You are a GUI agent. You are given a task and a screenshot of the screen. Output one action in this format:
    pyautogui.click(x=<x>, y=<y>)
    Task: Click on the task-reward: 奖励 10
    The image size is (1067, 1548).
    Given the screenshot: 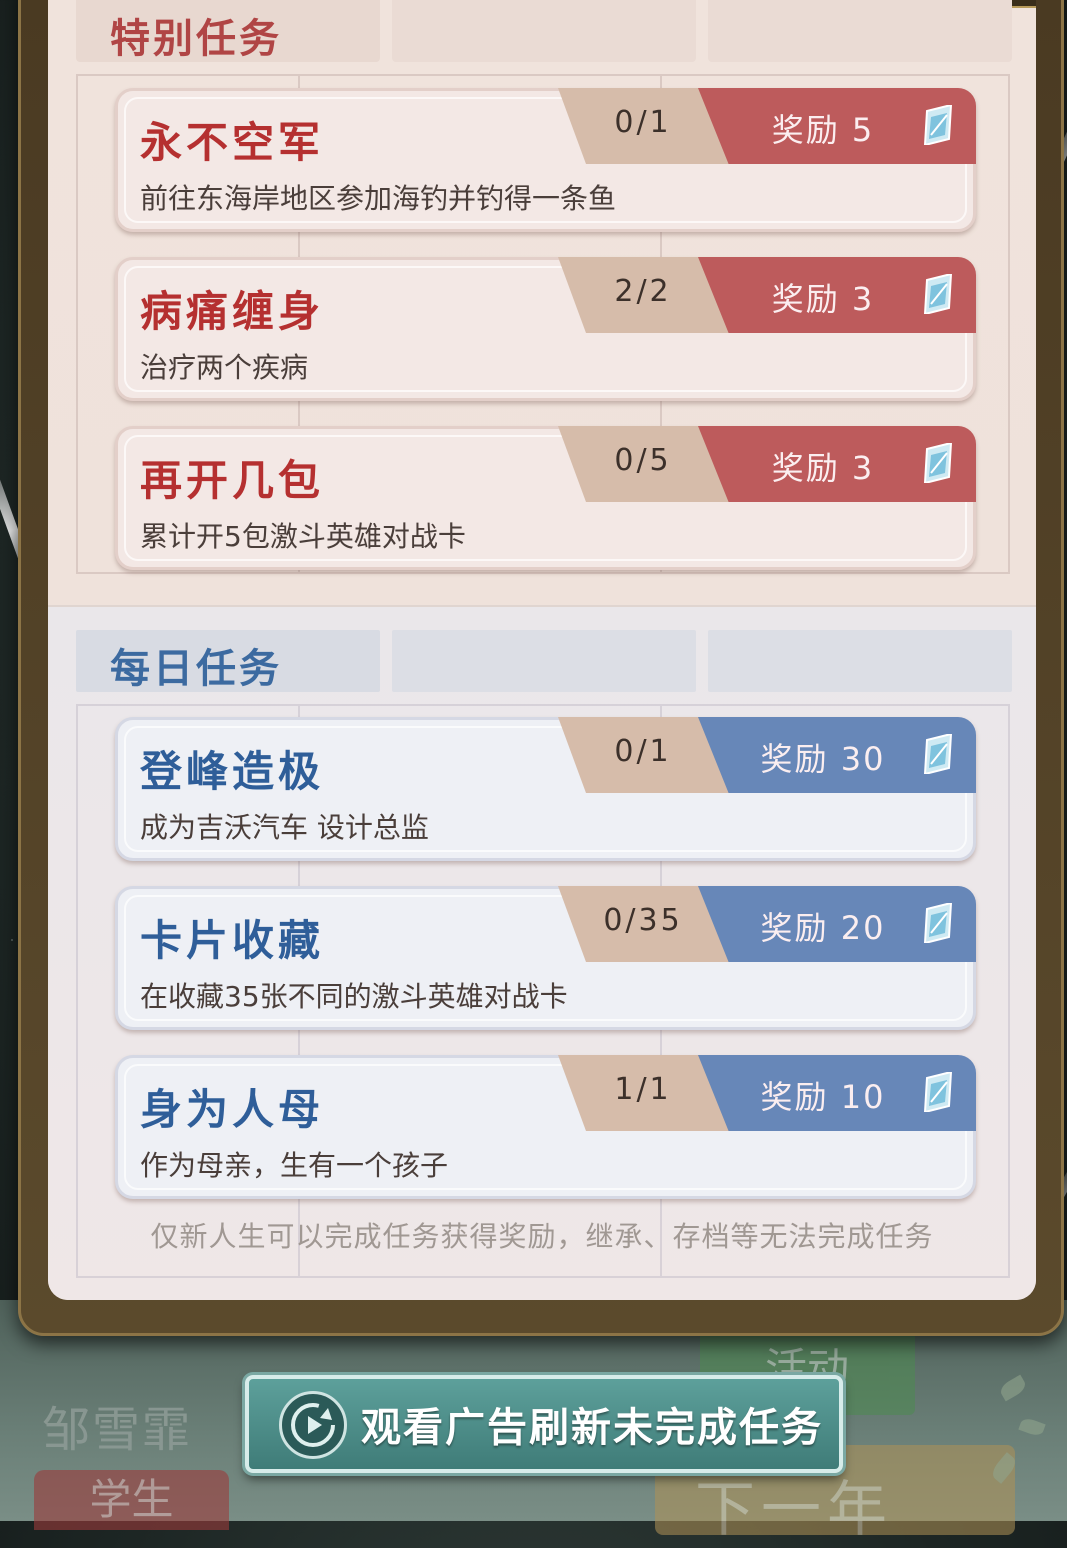 What is the action you would take?
    pyautogui.click(x=823, y=1097)
    